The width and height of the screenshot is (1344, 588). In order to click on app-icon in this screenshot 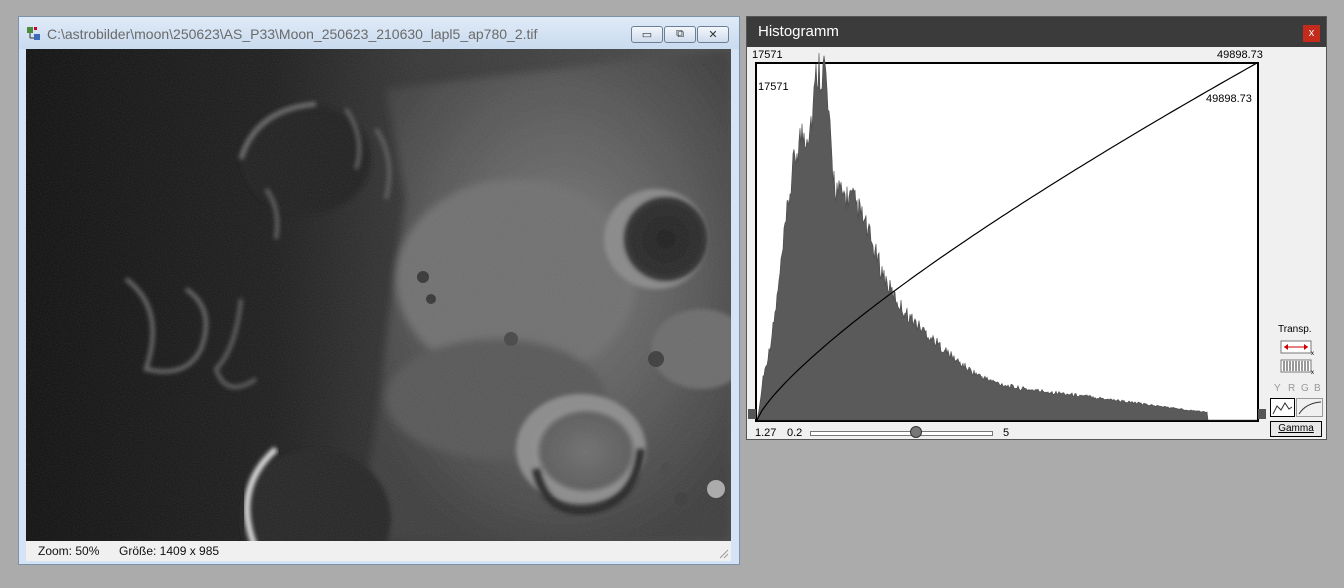, I will do `click(33, 33)`.